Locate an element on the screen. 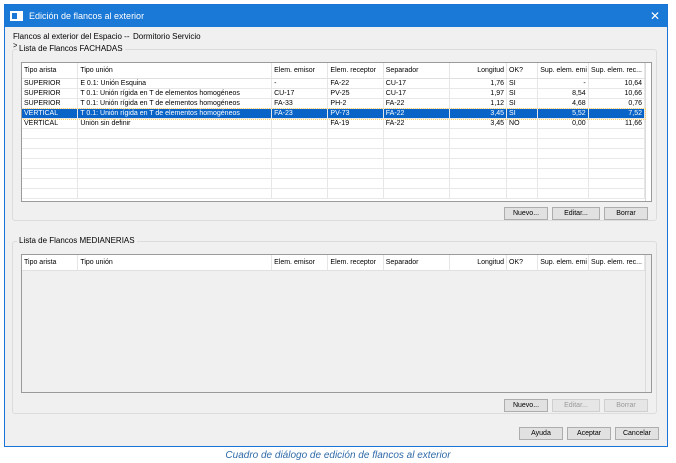 Image resolution: width=676 pixels, height=463 pixels. fachadas-cell: 11,66 is located at coordinates (617, 123).